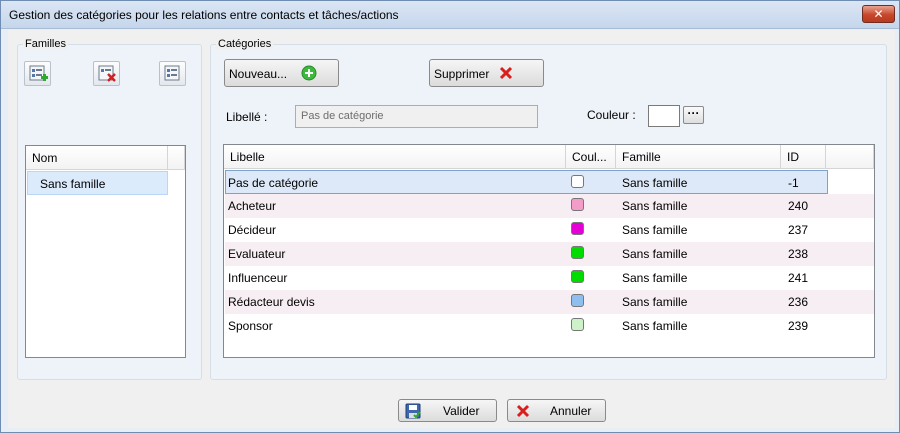 This screenshot has height=433, width=900. What do you see at coordinates (798, 278) in the screenshot?
I see `cell-id: 241` at bounding box center [798, 278].